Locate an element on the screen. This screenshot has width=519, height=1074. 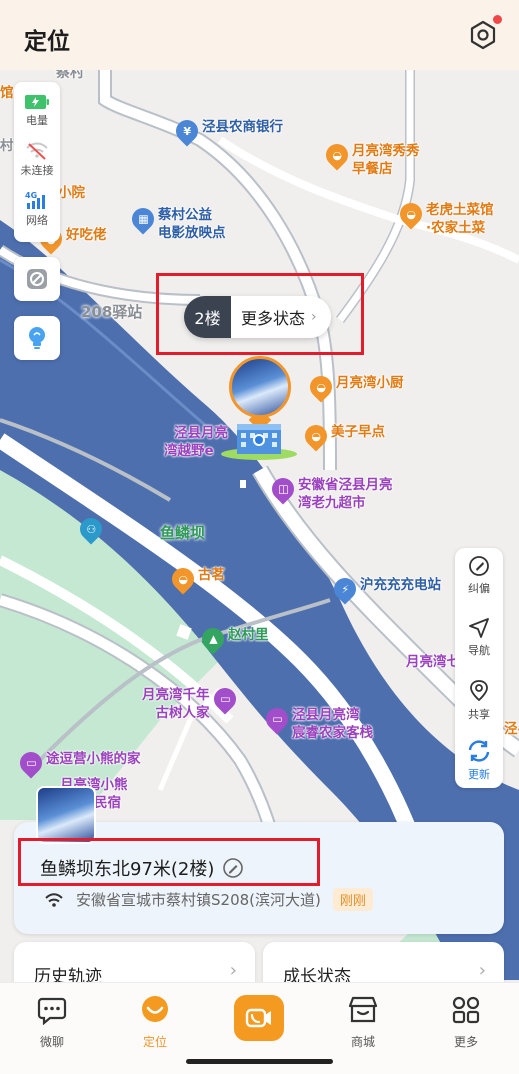
map-area-label: 鱼鳞坝 is located at coordinates (183, 533).